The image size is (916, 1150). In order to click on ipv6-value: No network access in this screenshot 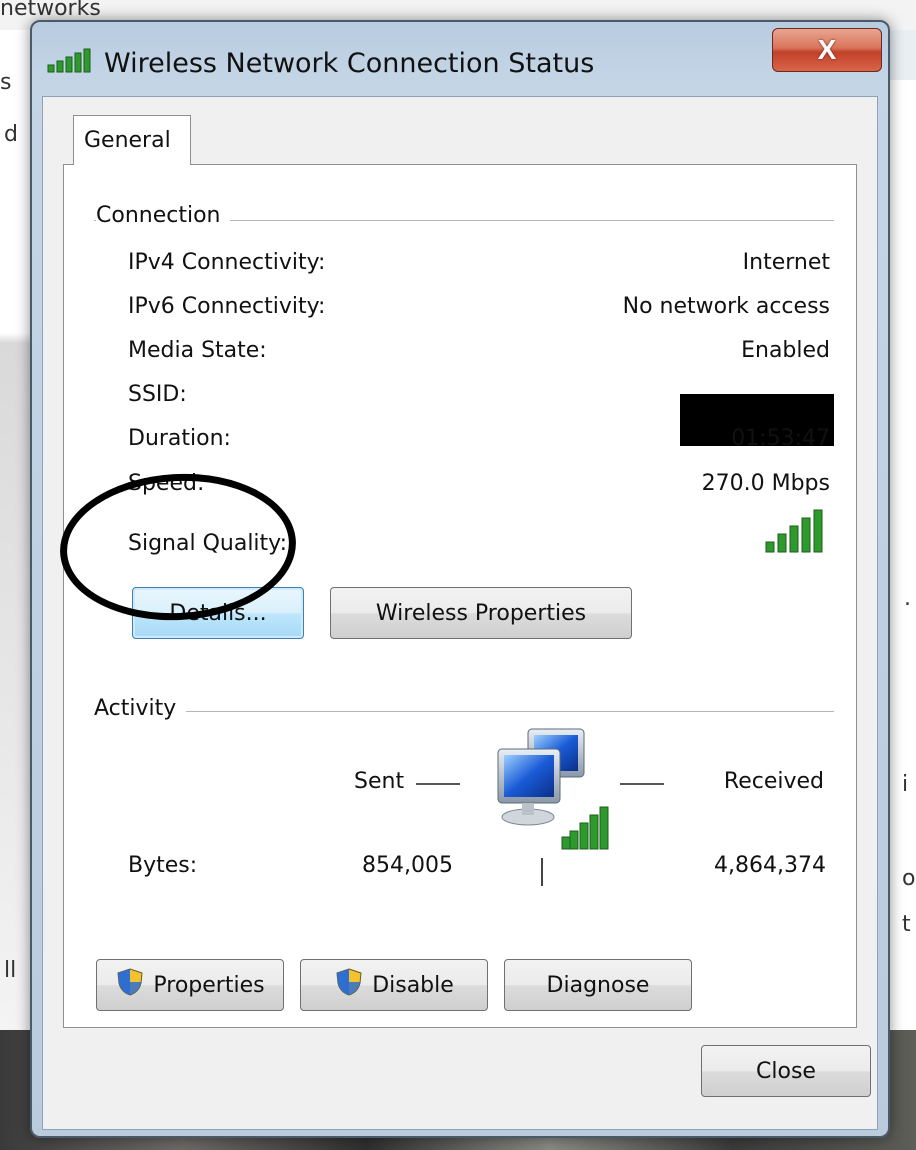, I will do `click(726, 306)`.